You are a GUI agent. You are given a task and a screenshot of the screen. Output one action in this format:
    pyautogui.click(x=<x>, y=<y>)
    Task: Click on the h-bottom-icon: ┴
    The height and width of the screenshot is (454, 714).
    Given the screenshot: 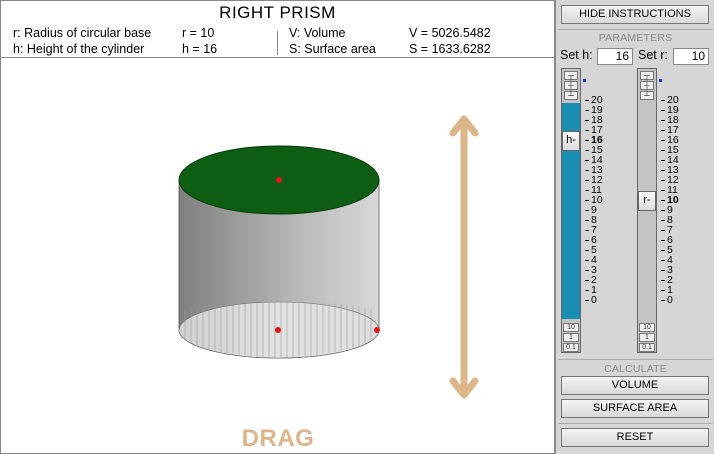 What is the action you would take?
    pyautogui.click(x=571, y=95)
    